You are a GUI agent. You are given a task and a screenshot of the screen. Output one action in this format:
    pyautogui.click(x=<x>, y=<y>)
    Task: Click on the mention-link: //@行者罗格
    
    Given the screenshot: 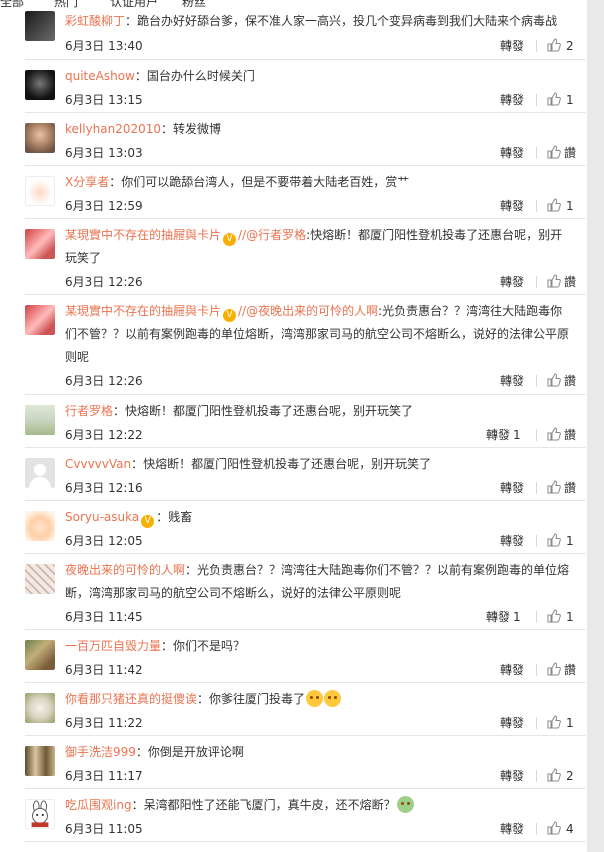 What is the action you would take?
    pyautogui.click(x=272, y=235)
    